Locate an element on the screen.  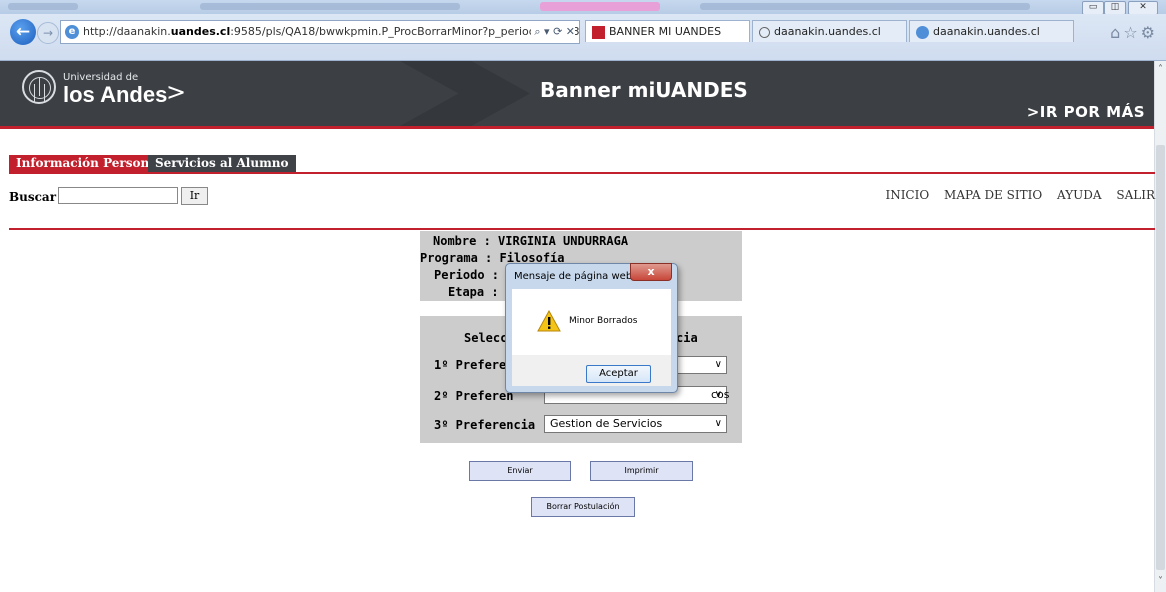
header-chevron-decoration is located at coordinates (465, 93).